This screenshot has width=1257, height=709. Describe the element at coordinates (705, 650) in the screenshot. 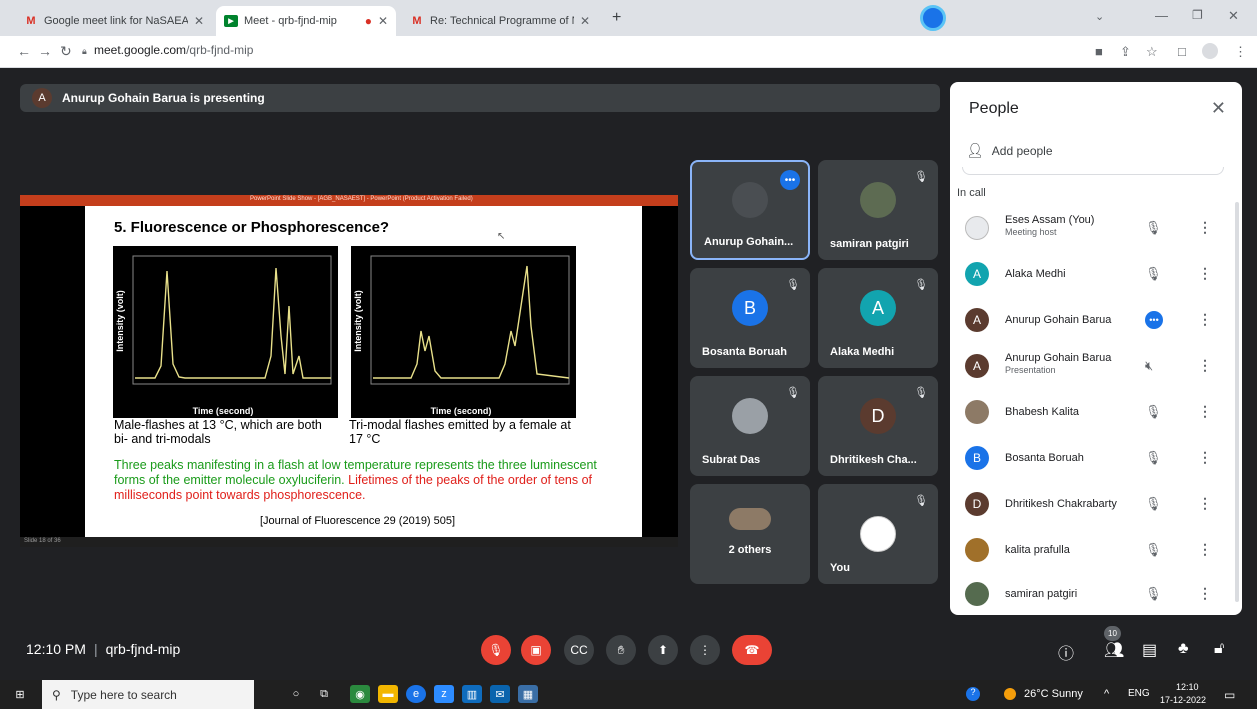

I see `more-options-button: ⋮` at that location.